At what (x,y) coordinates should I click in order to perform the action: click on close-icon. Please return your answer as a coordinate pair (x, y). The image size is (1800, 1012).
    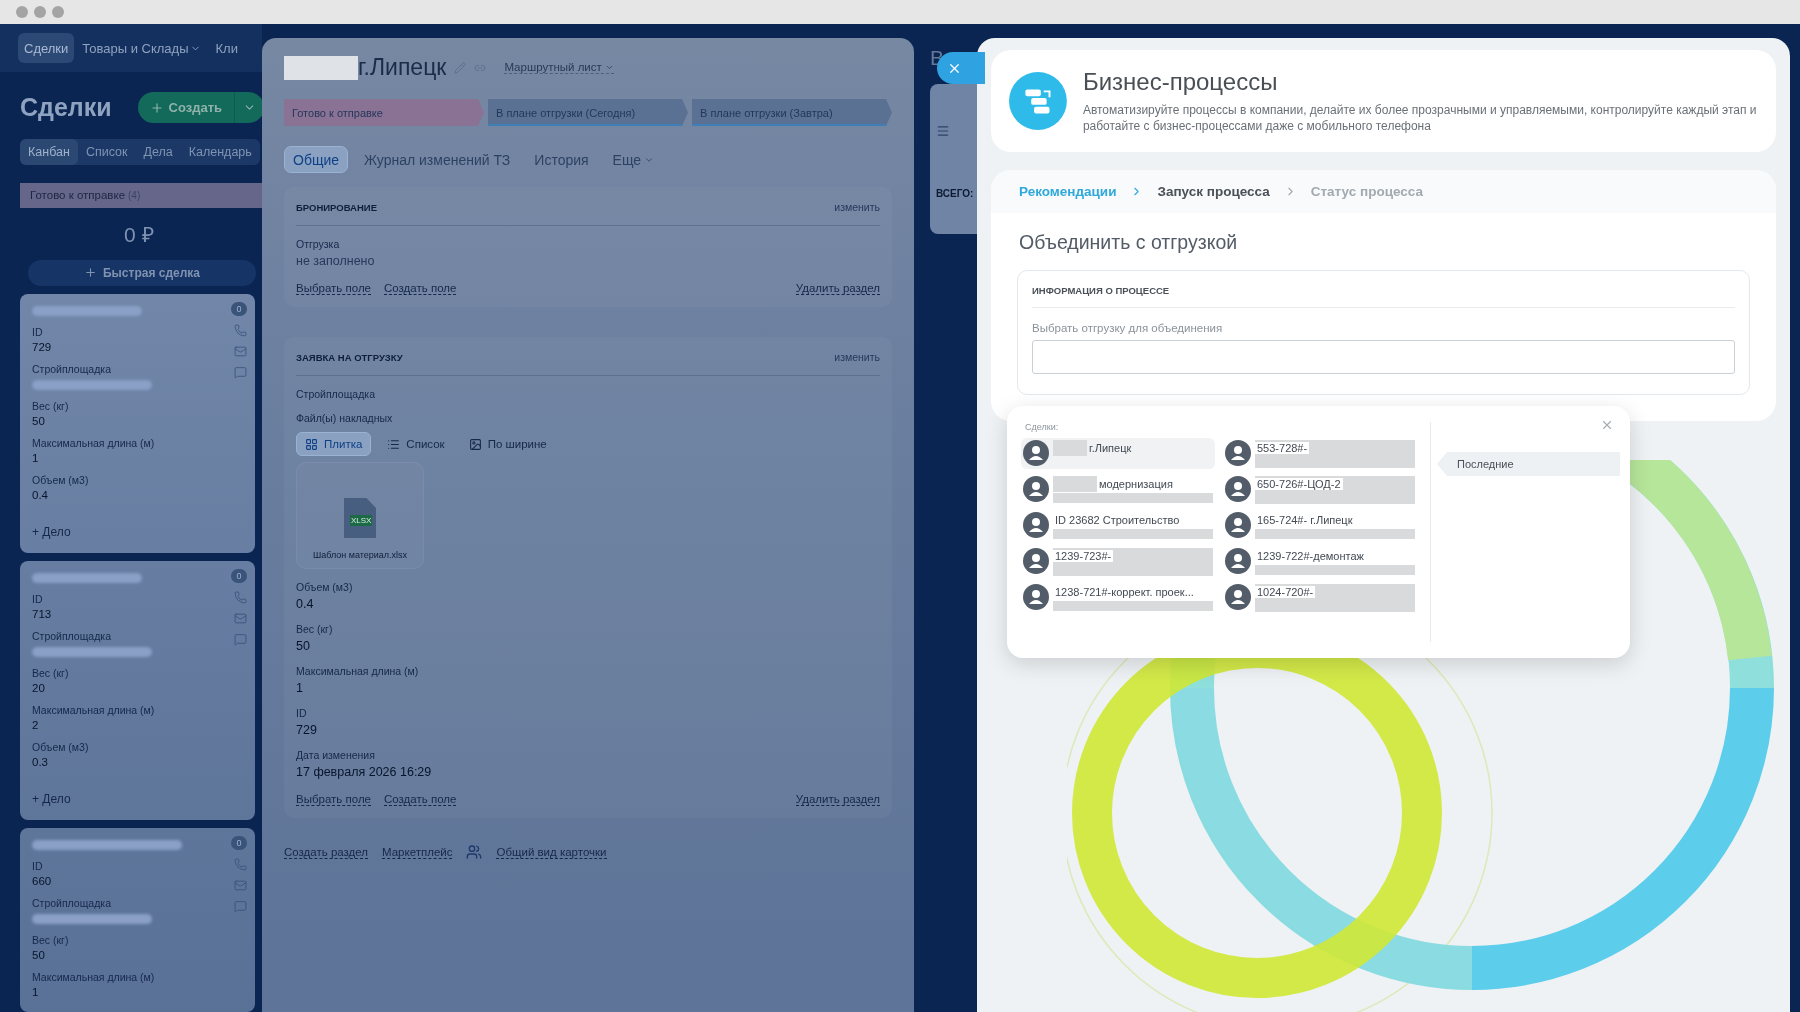
    Looking at the image, I should click on (1607, 425).